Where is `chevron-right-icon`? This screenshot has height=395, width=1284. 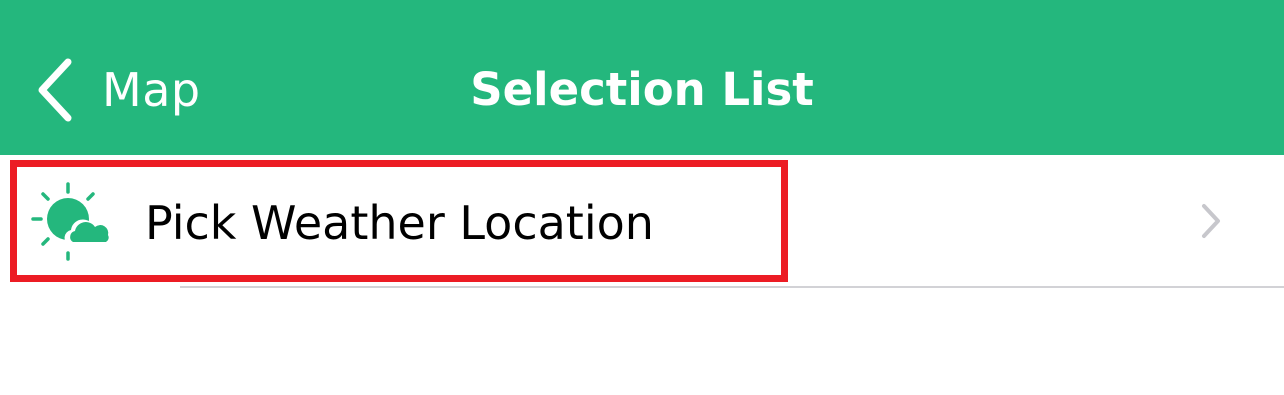 chevron-right-icon is located at coordinates (1211, 221).